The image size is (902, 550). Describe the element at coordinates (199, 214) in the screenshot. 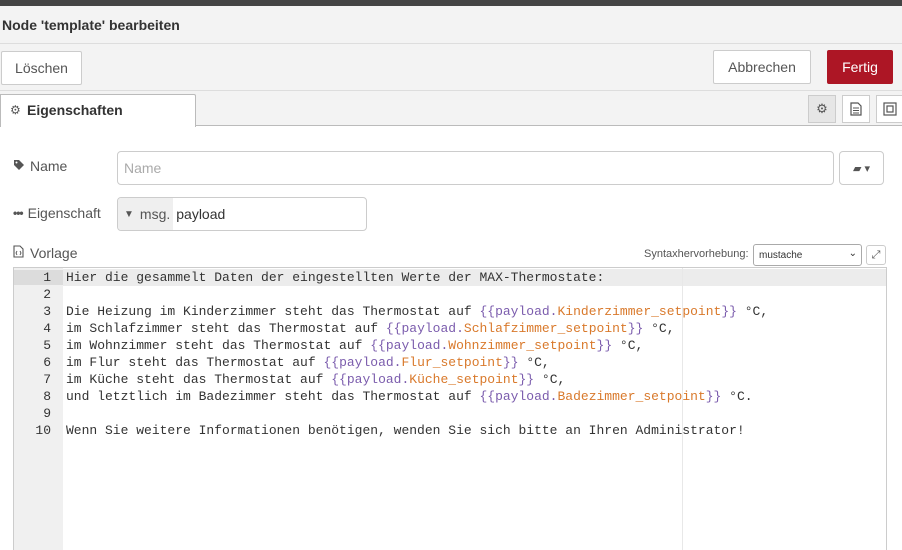

I see `property-value: payload` at that location.